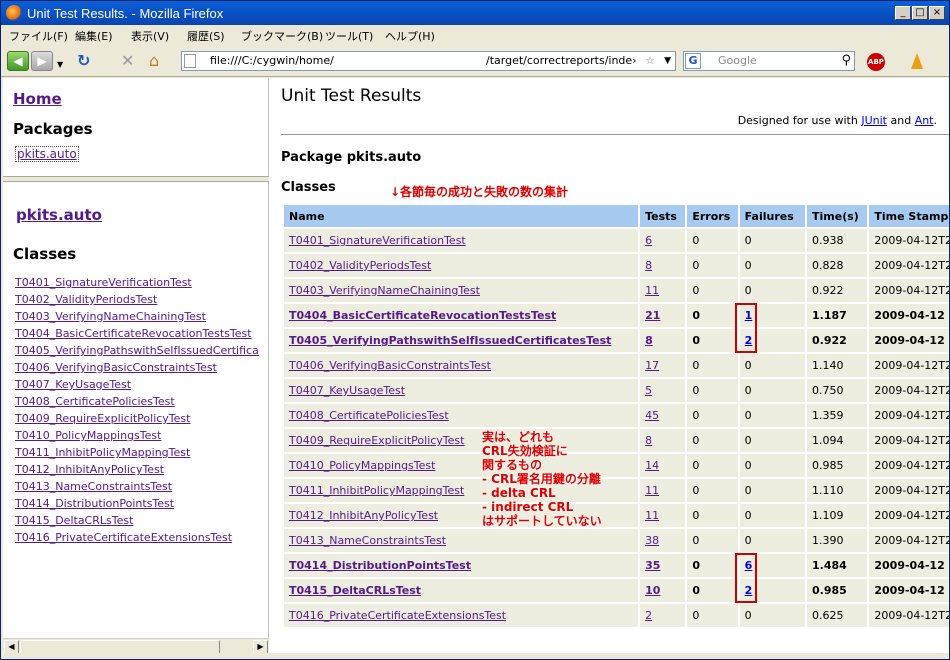 This screenshot has width=950, height=660. I want to click on class-link: T0416_PrivateCertificateExtensionsTest, so click(137, 537).